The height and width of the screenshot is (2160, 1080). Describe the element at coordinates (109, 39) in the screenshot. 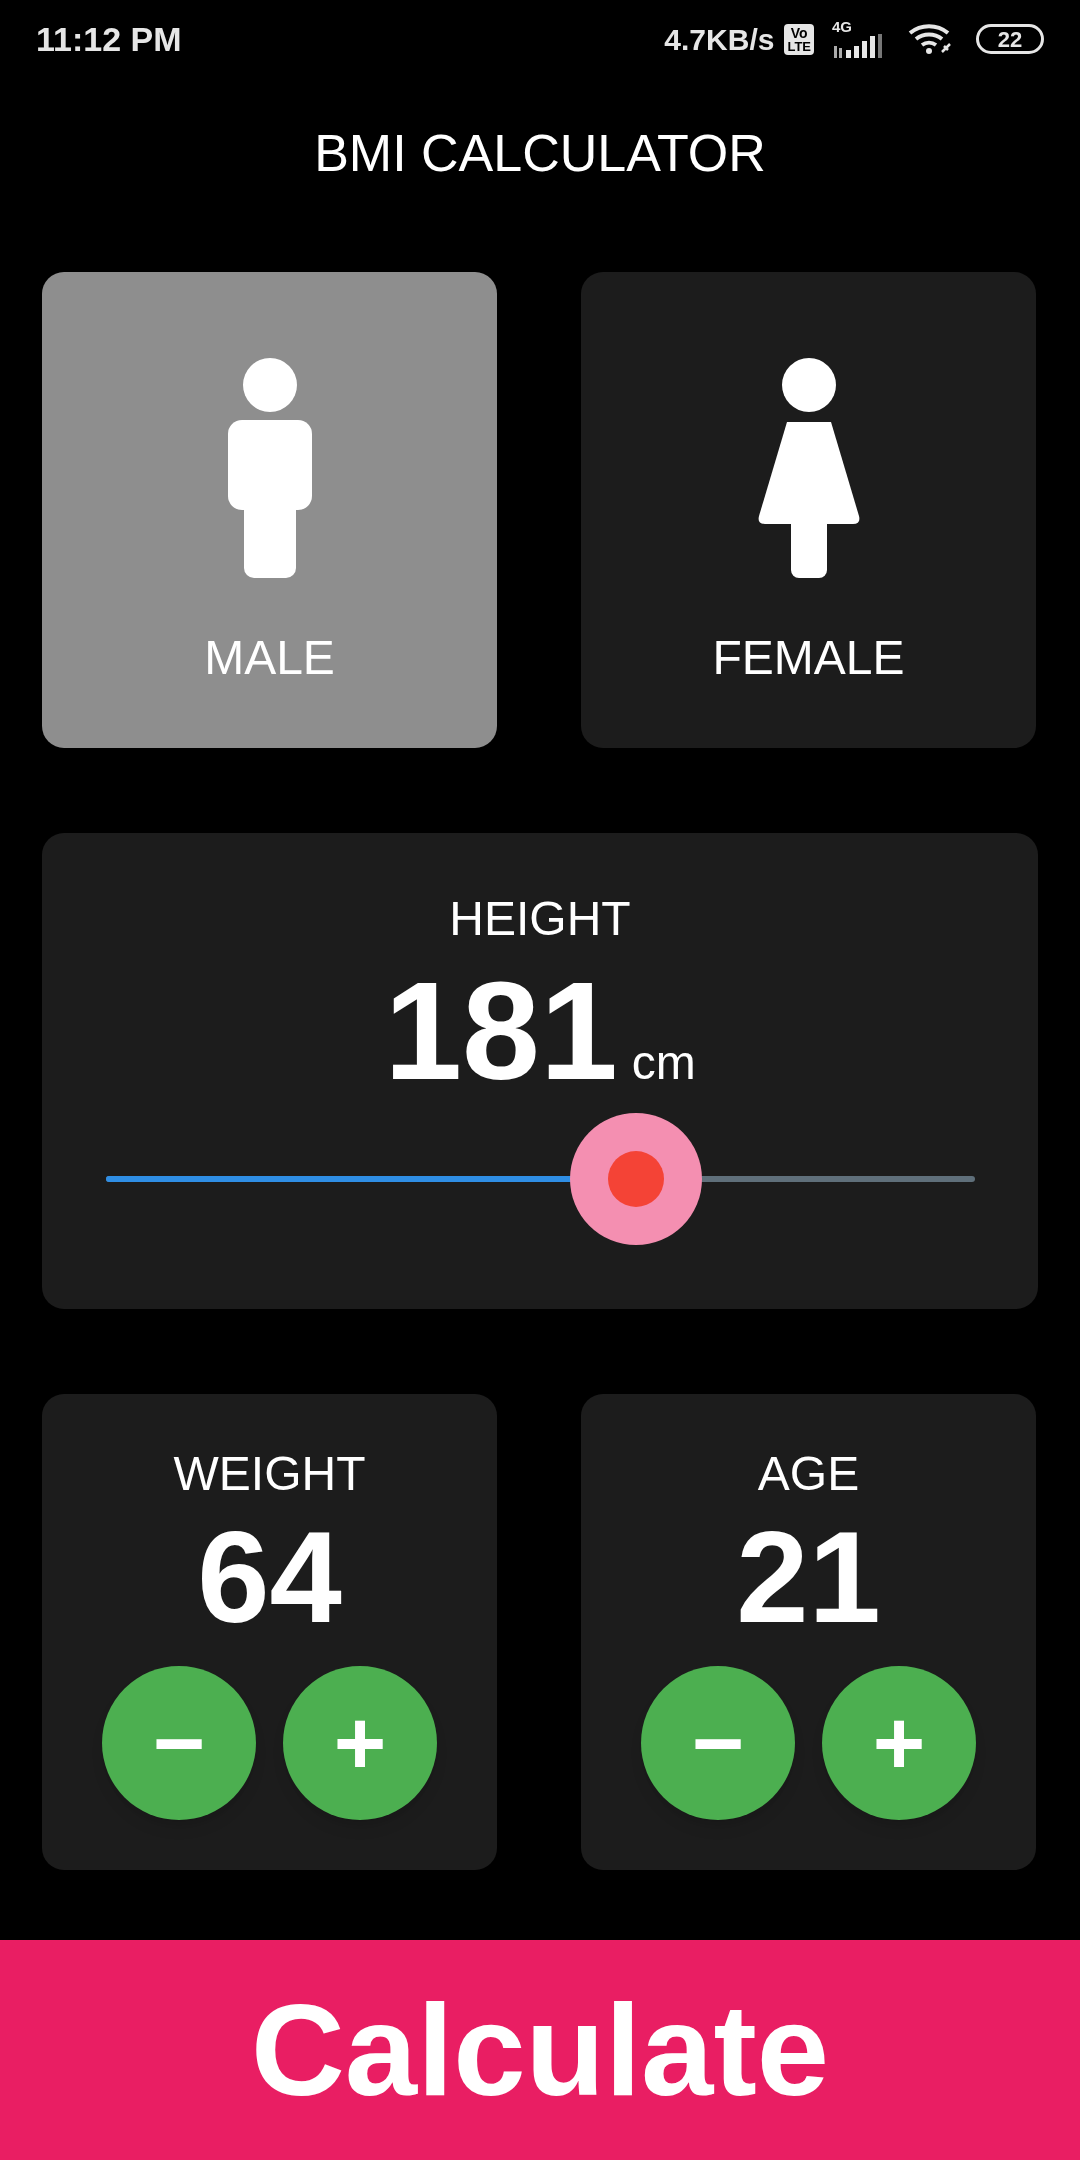

I see `clock-time: 11:12 PM` at that location.